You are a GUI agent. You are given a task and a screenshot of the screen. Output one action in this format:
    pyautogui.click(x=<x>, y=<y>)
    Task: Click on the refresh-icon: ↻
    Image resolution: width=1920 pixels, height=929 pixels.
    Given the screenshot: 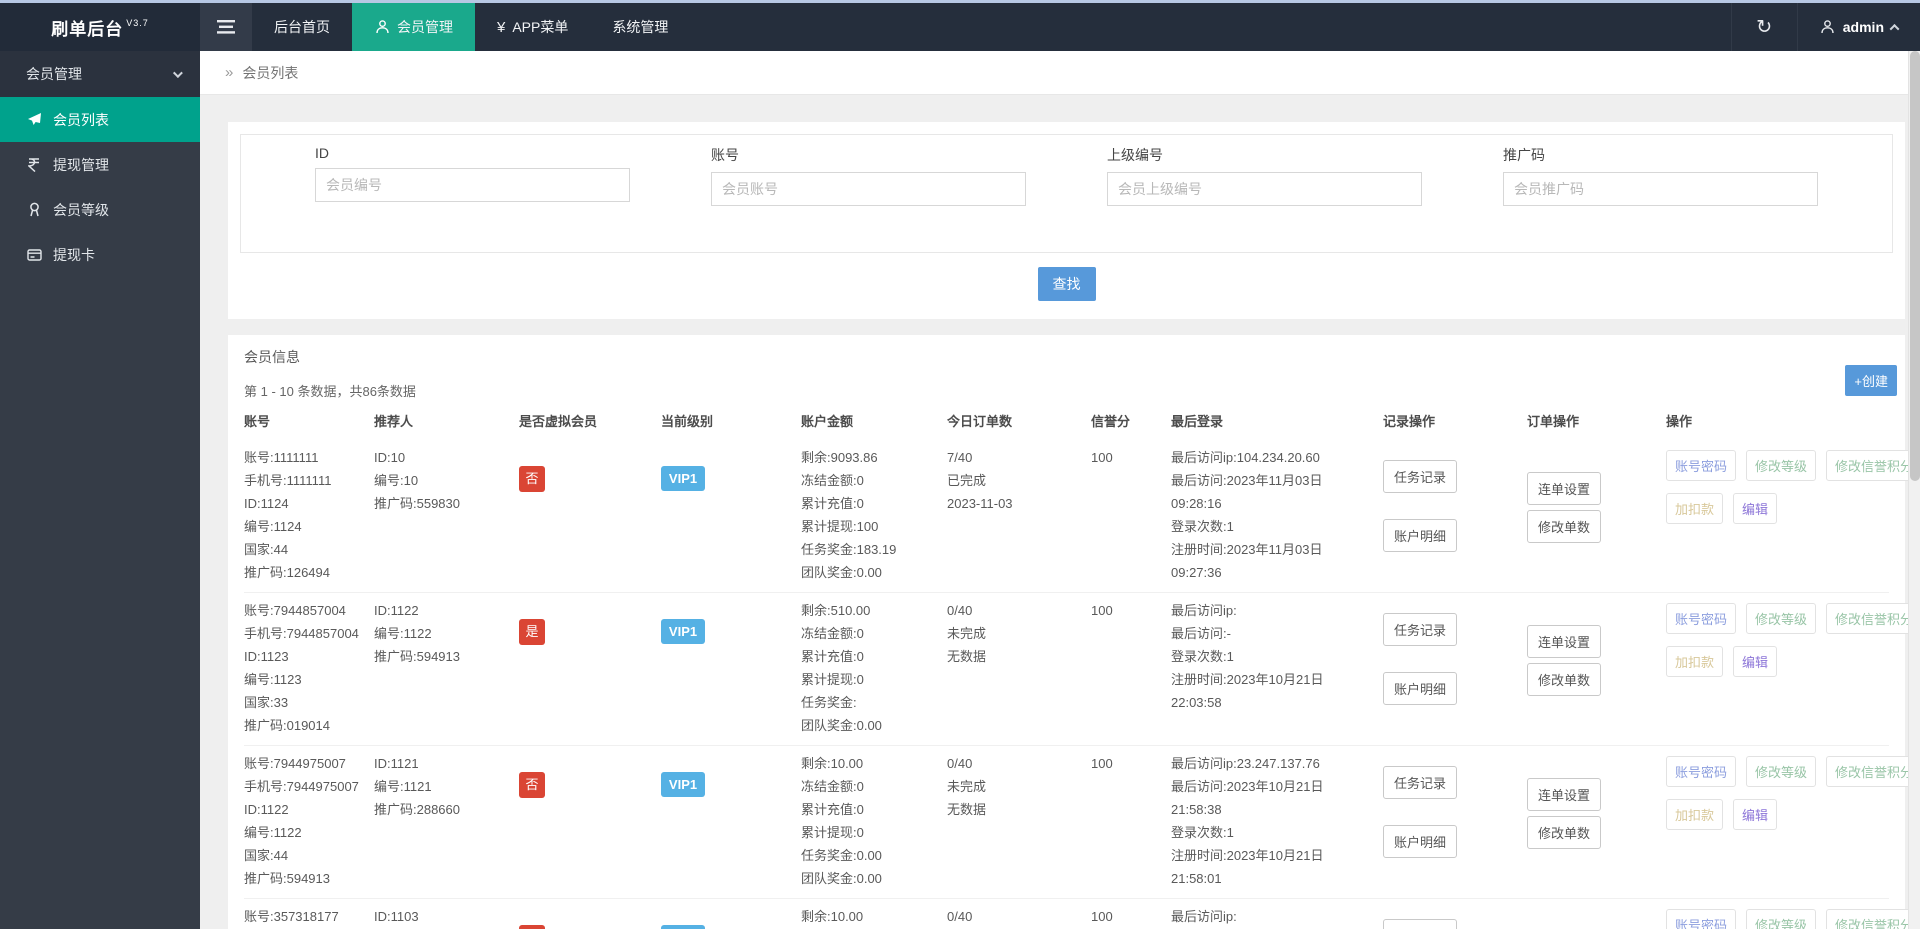 What is the action you would take?
    pyautogui.click(x=1763, y=27)
    